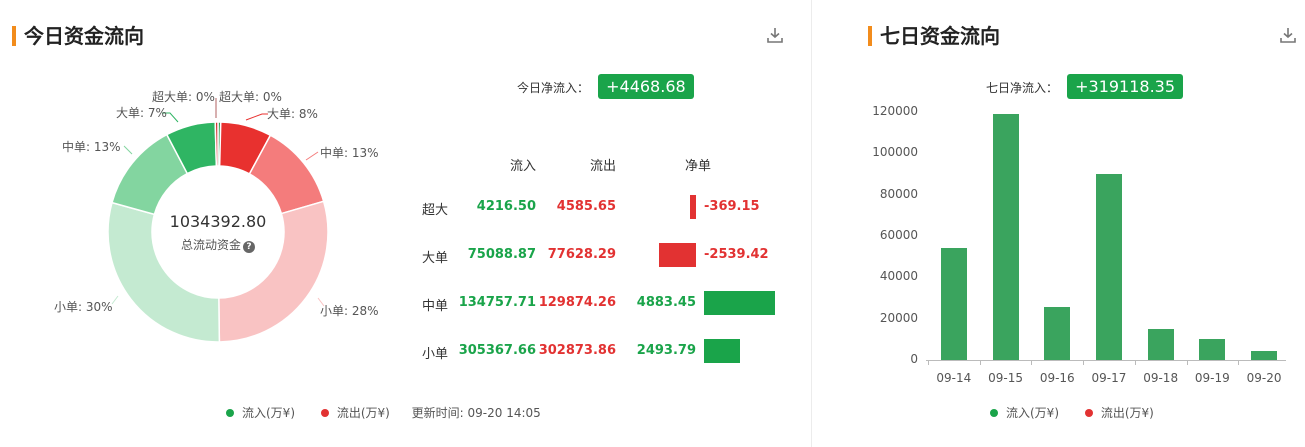 The height and width of the screenshot is (447, 1305). I want to click on left-legend: 流入(万¥) 流出(万¥) 更新时间: 09-20 14:05, so click(383, 412).